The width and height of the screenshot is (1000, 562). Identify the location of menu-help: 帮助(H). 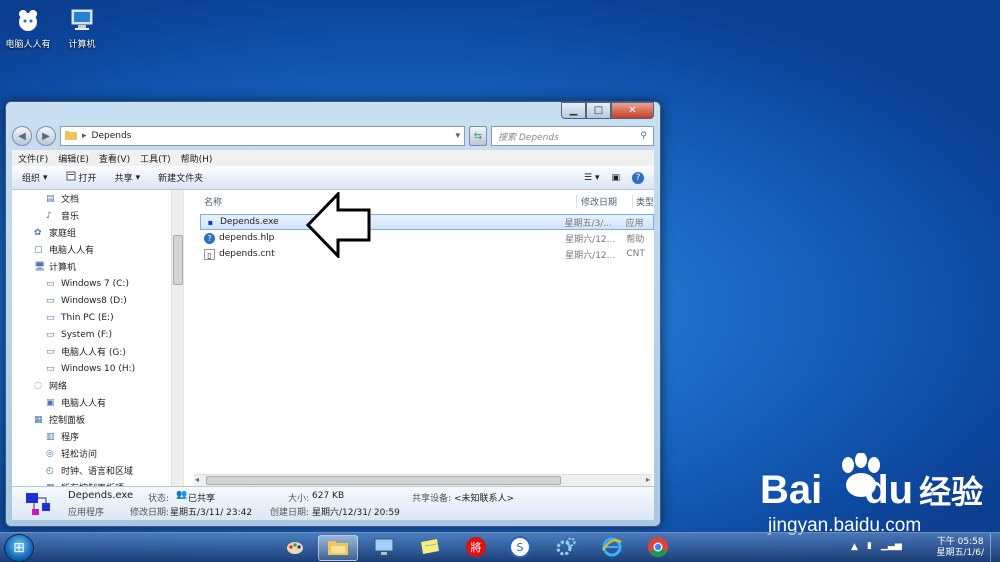
(197, 158).